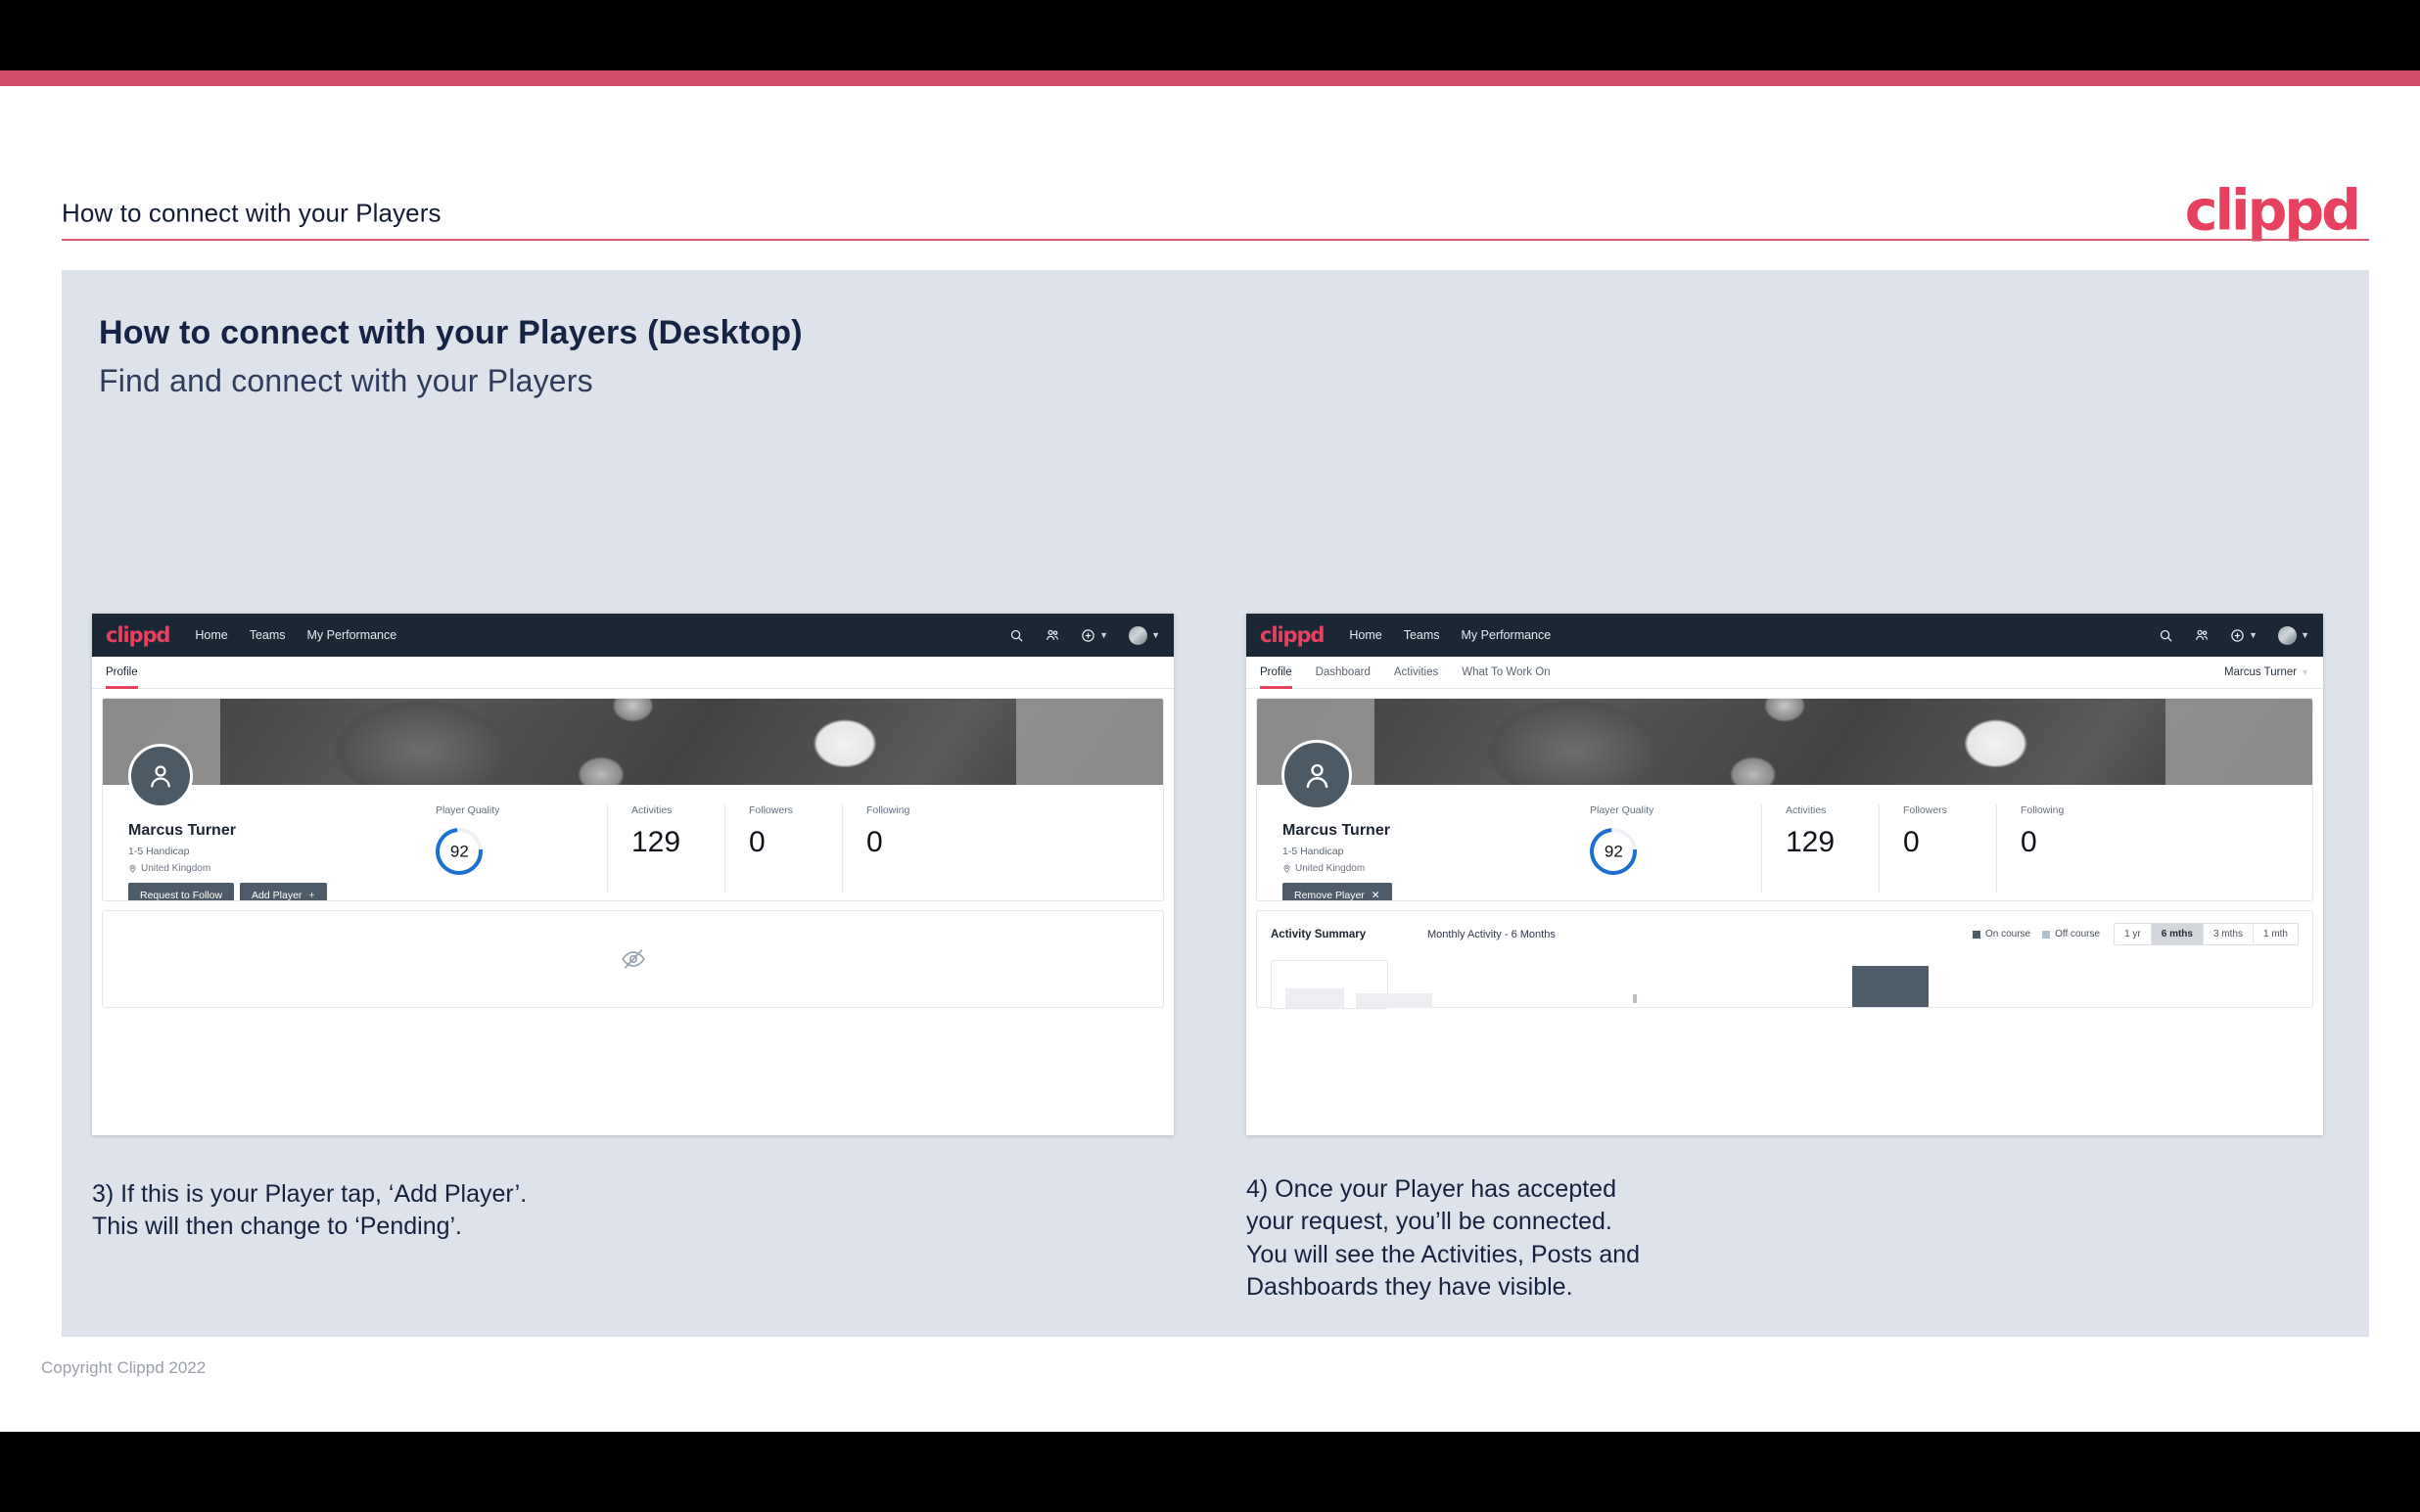  I want to click on stat-value: 129, so click(656, 842).